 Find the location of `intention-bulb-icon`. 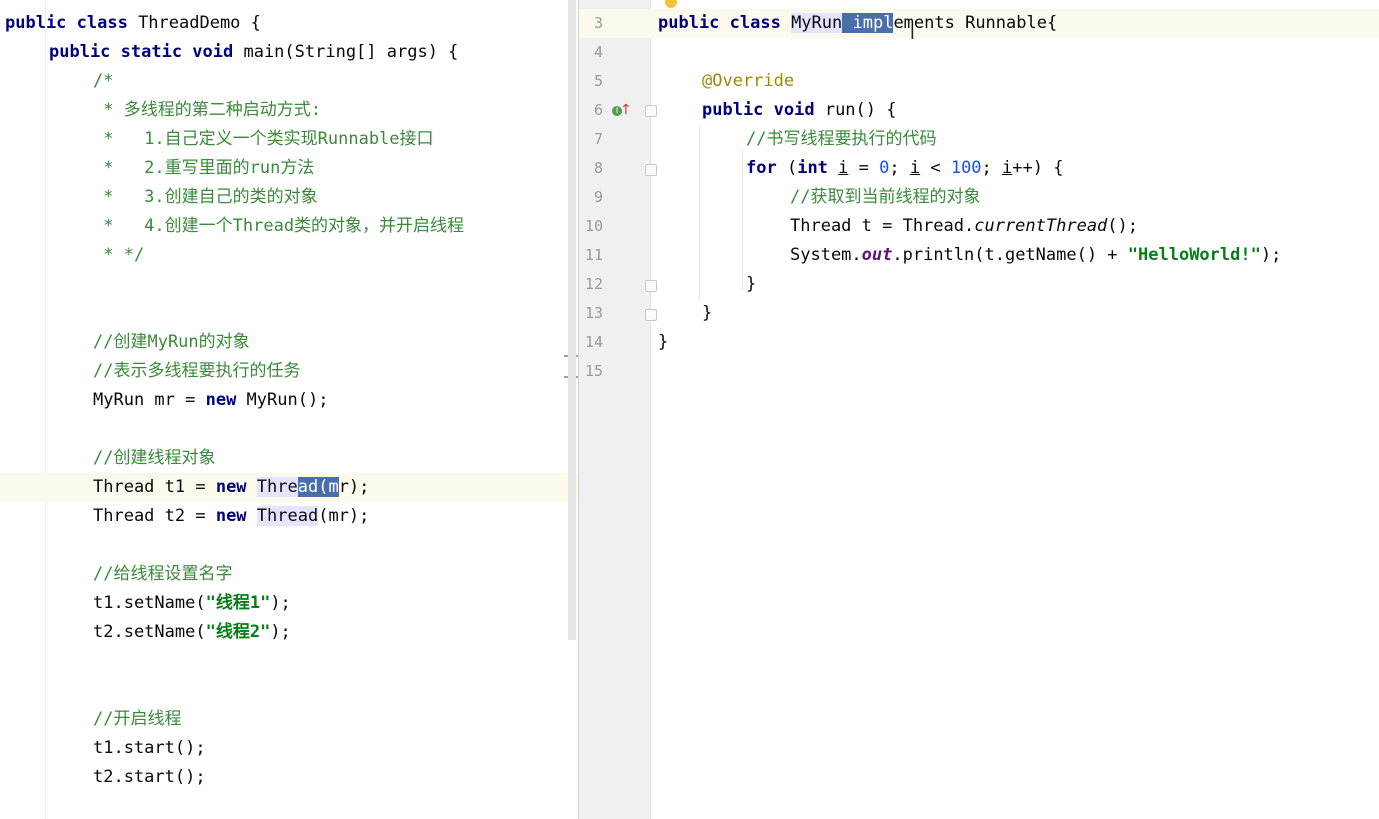

intention-bulb-icon is located at coordinates (671, 4).